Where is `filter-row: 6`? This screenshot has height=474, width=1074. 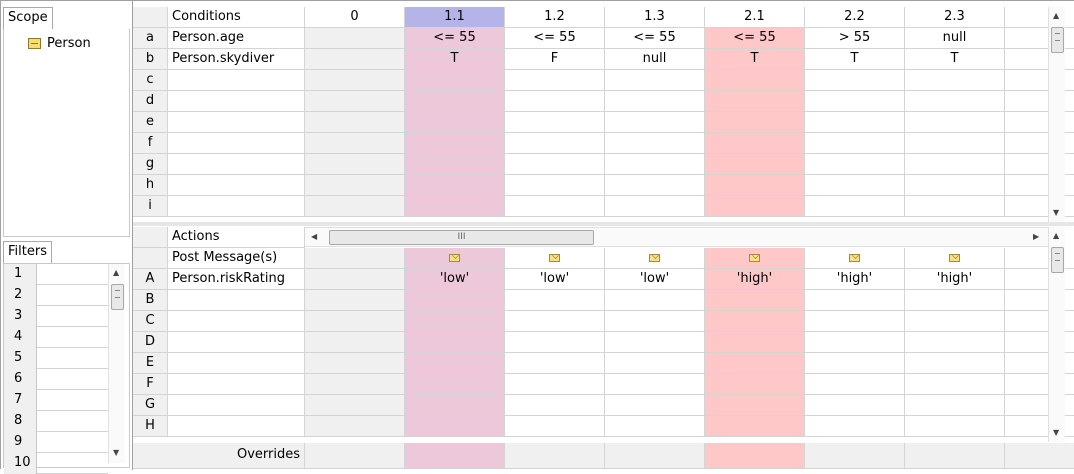
filter-row: 6 is located at coordinates (56, 379).